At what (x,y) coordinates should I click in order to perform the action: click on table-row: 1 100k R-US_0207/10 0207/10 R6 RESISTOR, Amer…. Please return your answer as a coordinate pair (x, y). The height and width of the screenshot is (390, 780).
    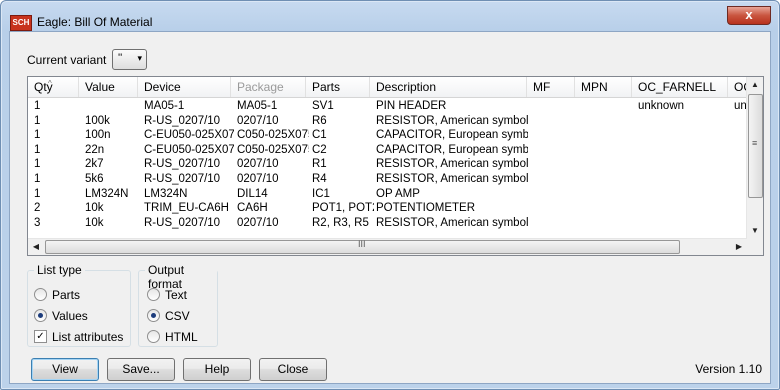
    Looking at the image, I should click on (387, 121).